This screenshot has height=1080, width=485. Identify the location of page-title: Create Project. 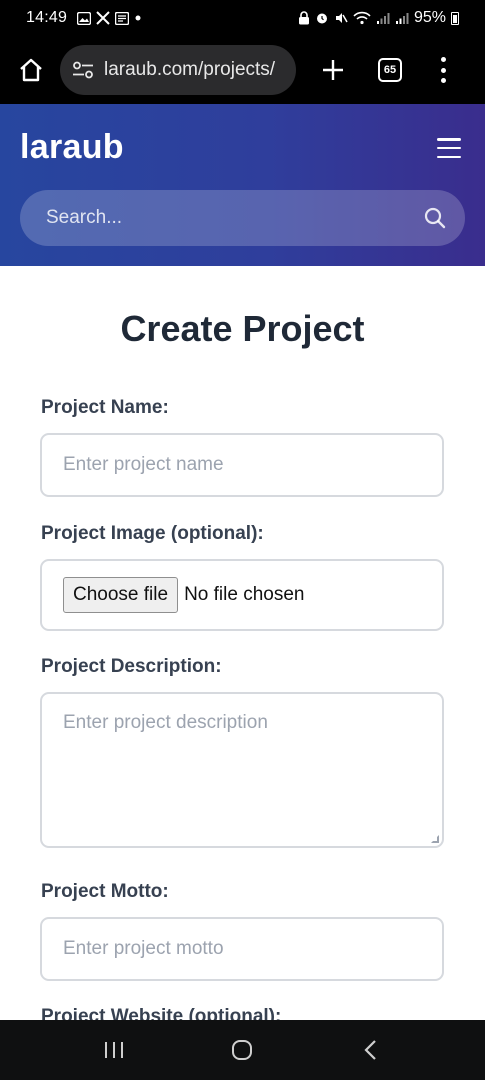
(242, 328).